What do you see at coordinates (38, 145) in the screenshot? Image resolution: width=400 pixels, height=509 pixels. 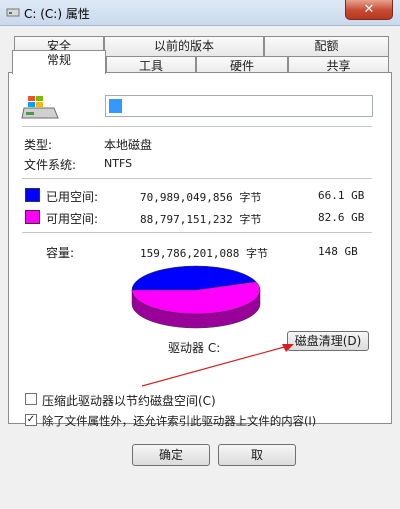 I see `type-label: 类型:` at bounding box center [38, 145].